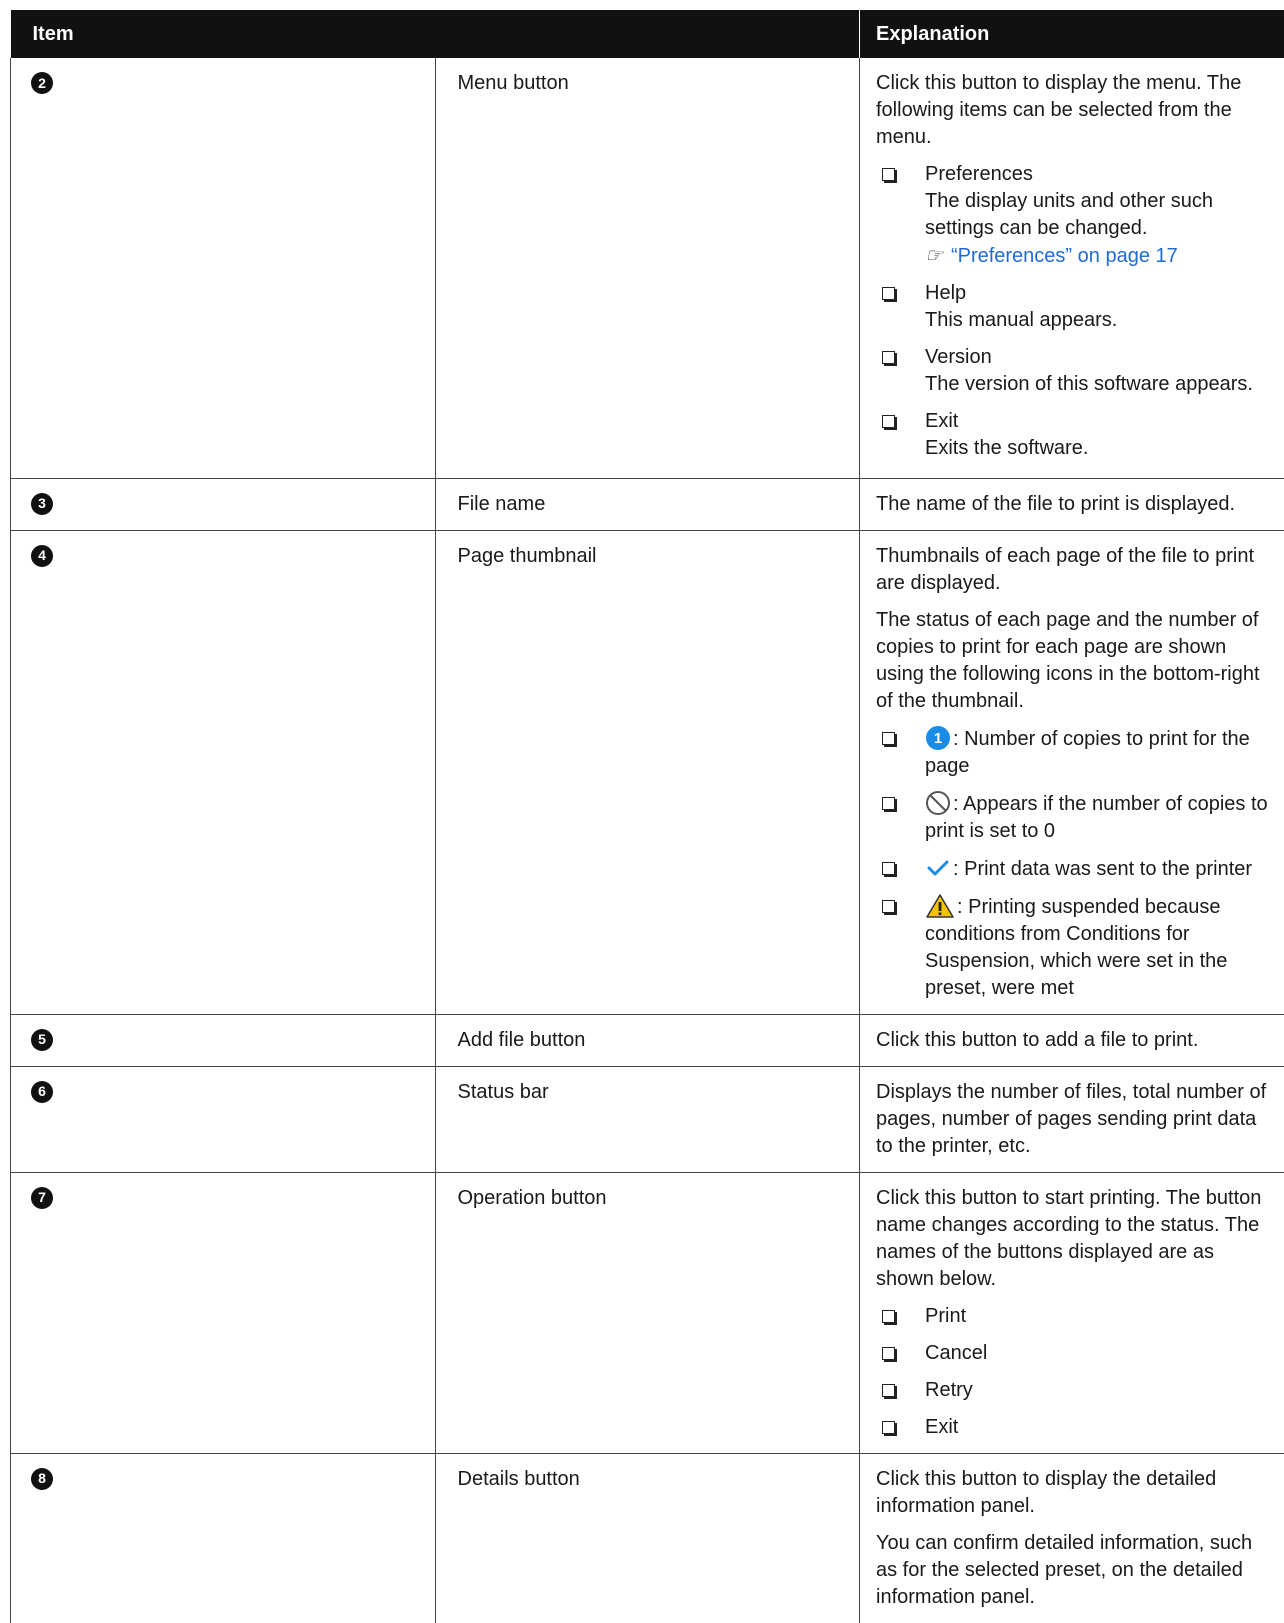 The width and height of the screenshot is (1284, 1623). What do you see at coordinates (938, 868) in the screenshot?
I see `checkmark-icon` at bounding box center [938, 868].